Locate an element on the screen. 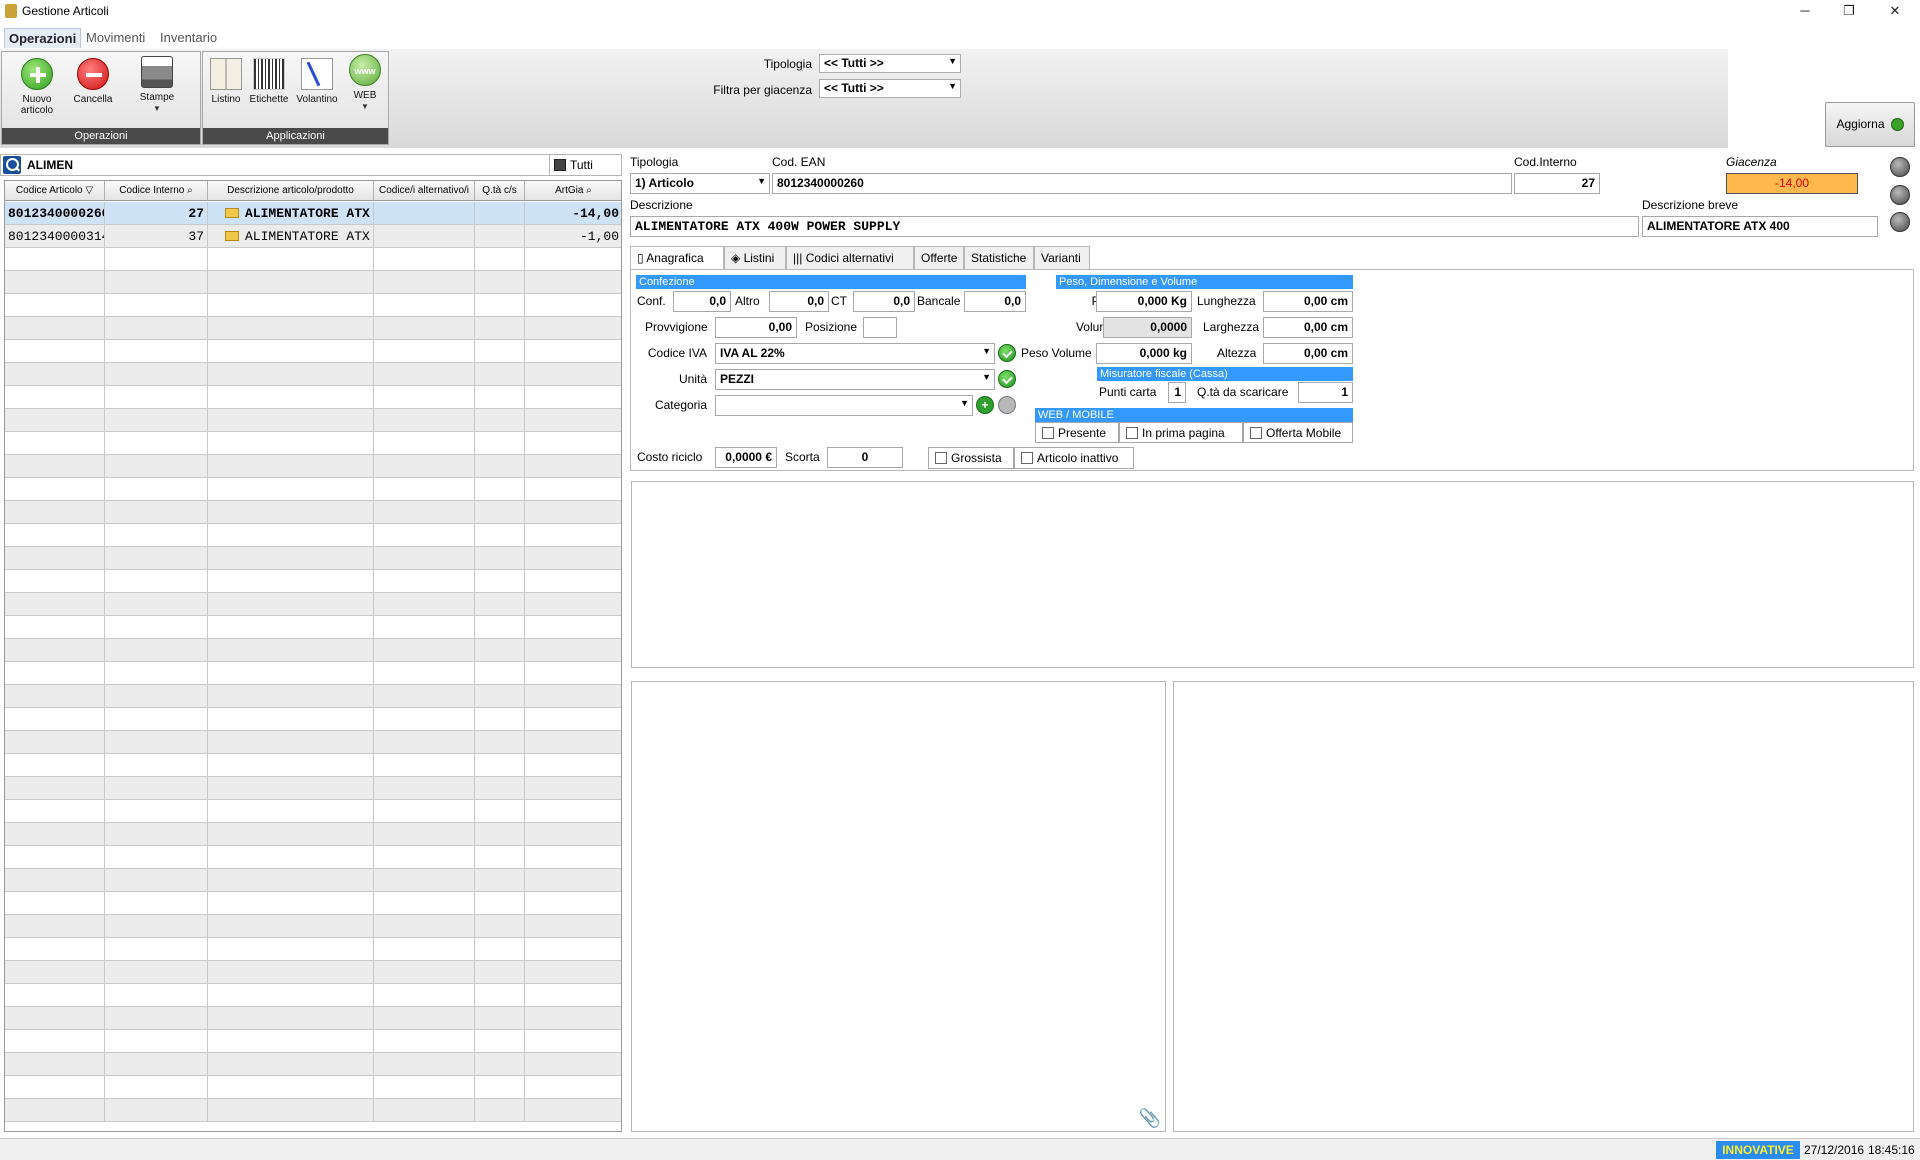  column-header: Codice Interno ⌕ is located at coordinates (156, 191).